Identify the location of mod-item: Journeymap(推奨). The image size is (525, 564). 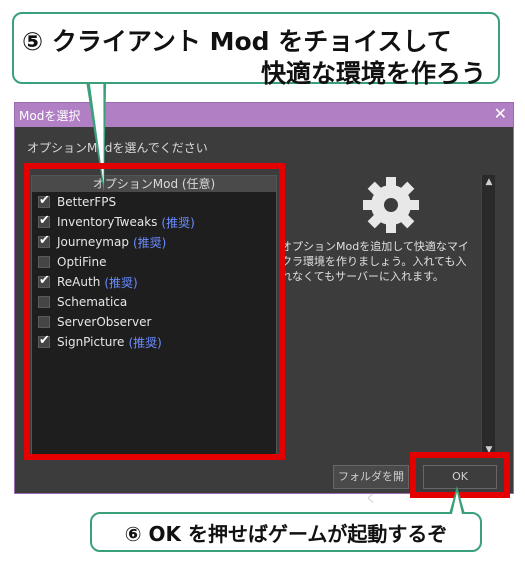
(154, 242).